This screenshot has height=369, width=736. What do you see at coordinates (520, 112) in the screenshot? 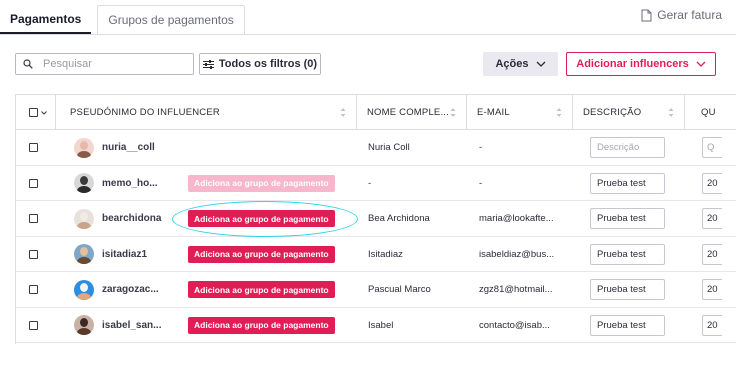
I see `column-header-email: E-MAIL` at bounding box center [520, 112].